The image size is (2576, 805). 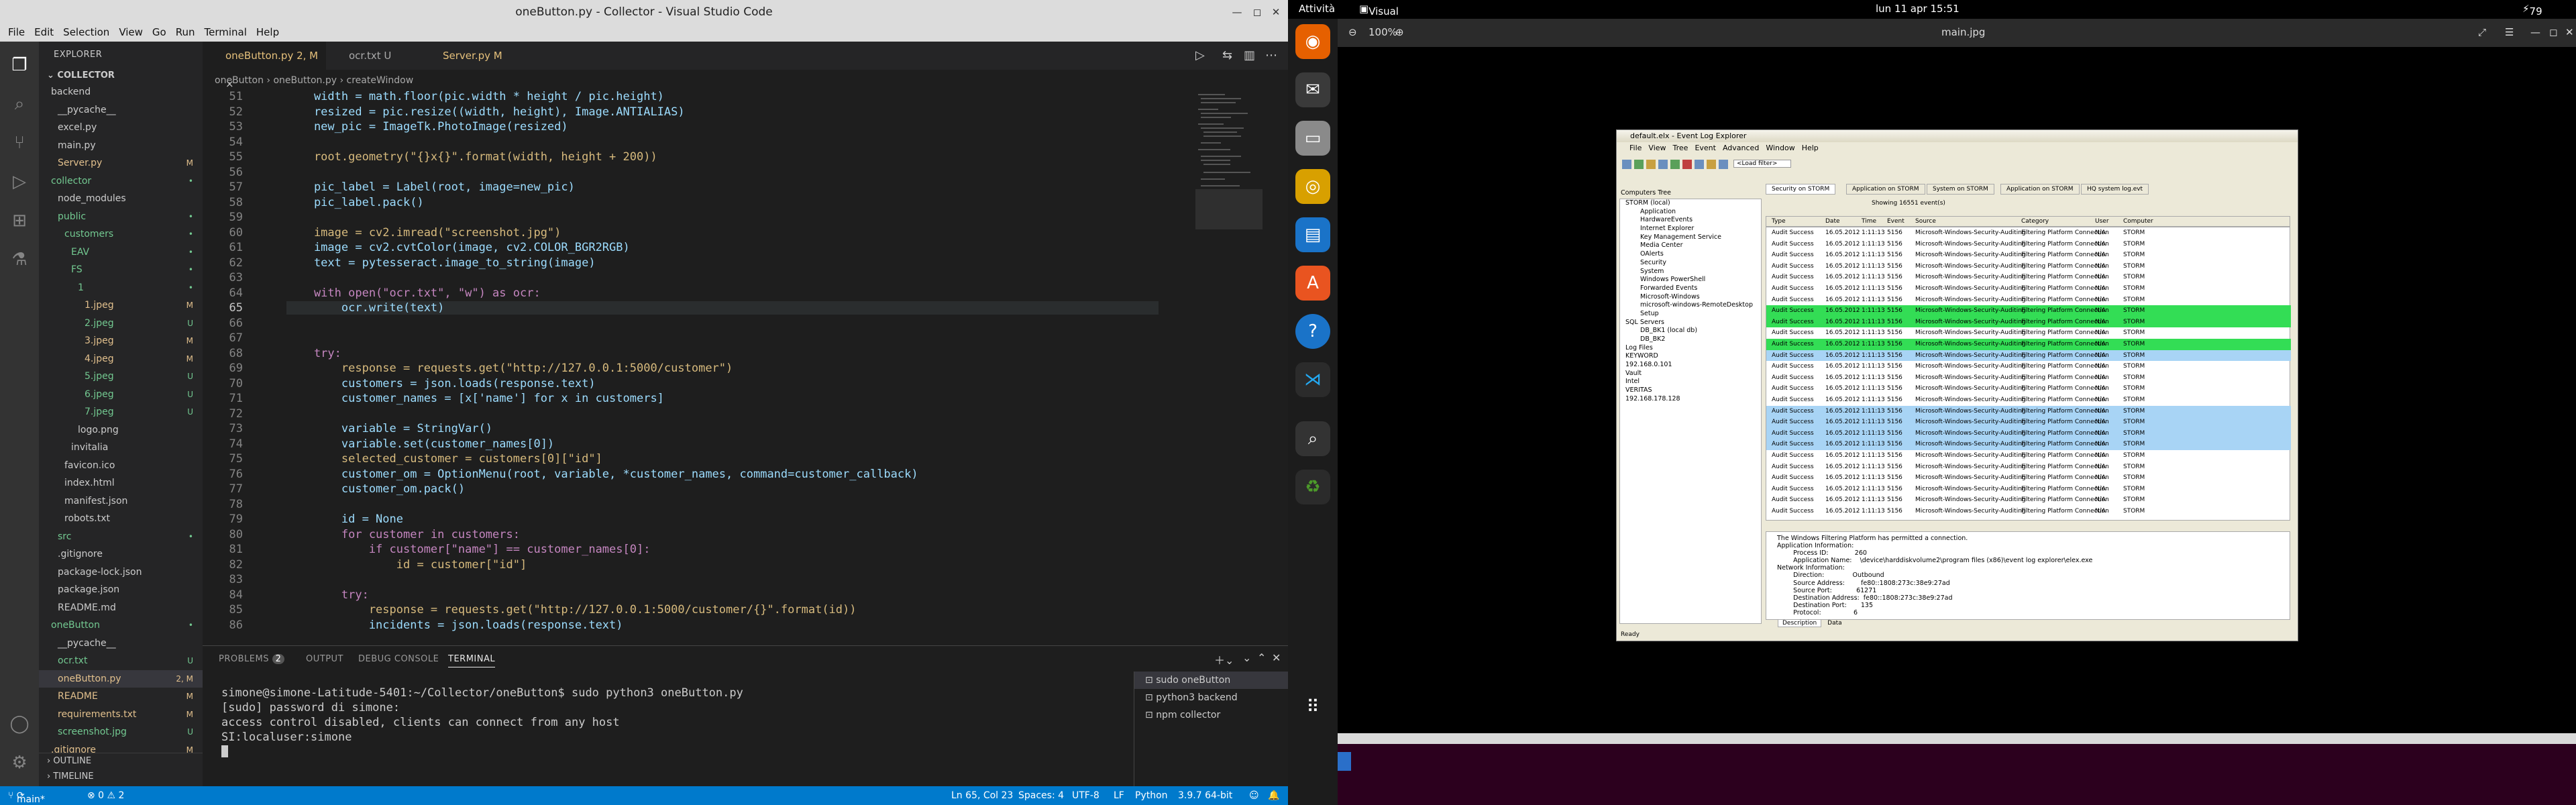 What do you see at coordinates (121, 430) in the screenshot?
I see `tree-item: logo.png` at bounding box center [121, 430].